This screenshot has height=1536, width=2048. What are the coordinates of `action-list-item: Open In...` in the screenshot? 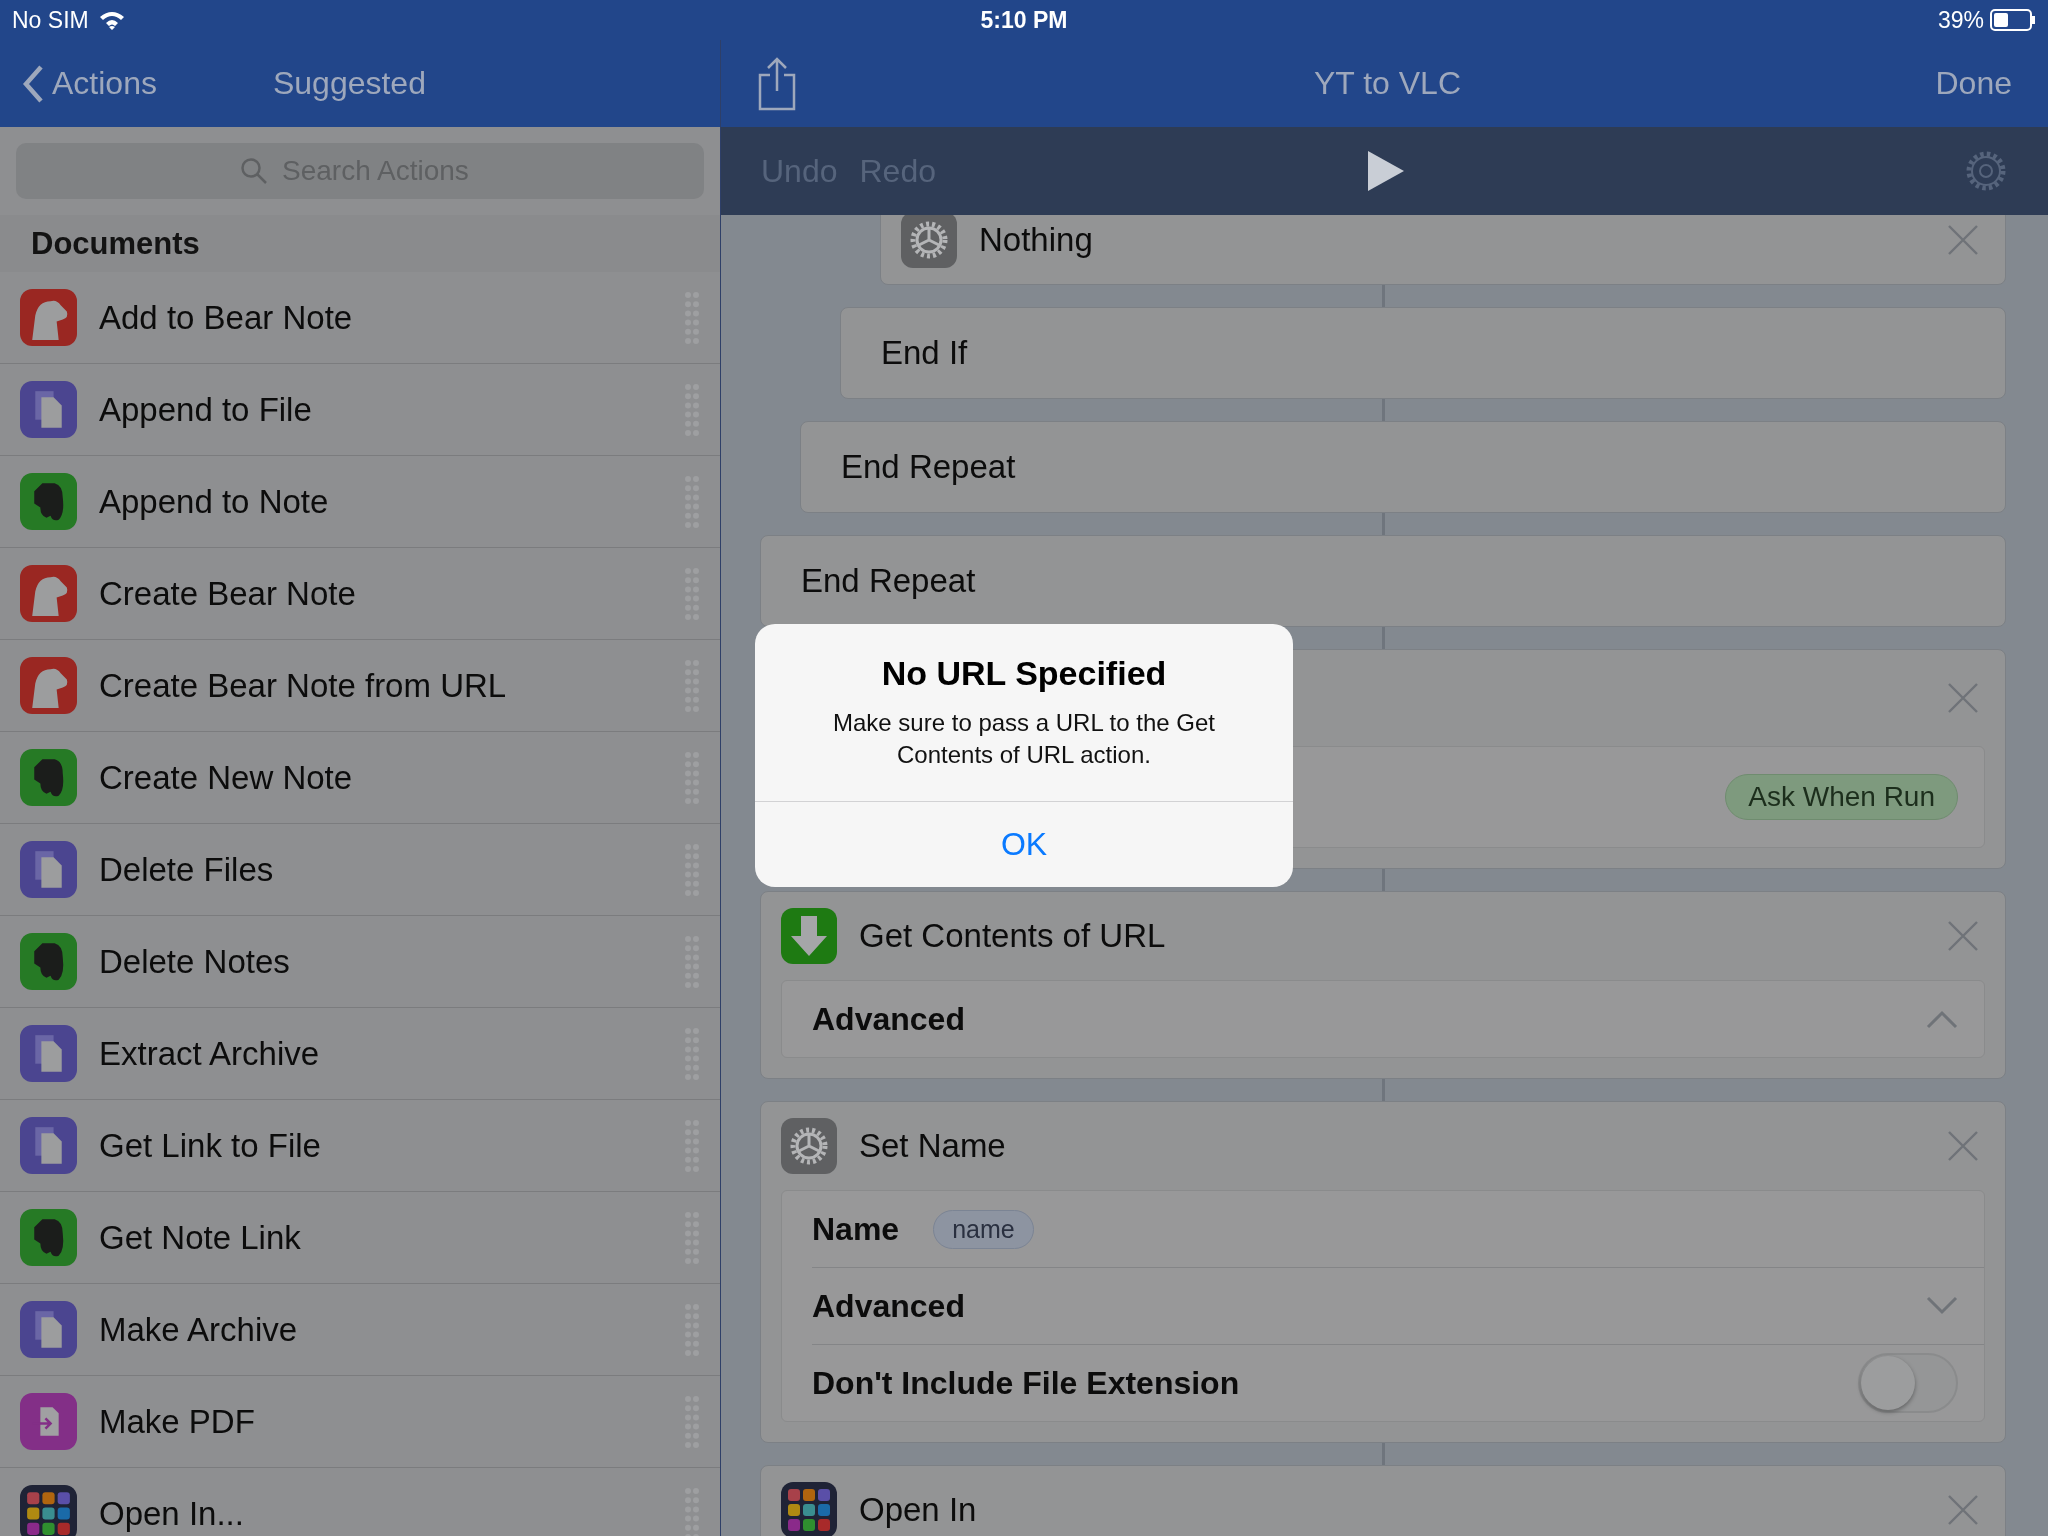 It's located at (360, 1502).